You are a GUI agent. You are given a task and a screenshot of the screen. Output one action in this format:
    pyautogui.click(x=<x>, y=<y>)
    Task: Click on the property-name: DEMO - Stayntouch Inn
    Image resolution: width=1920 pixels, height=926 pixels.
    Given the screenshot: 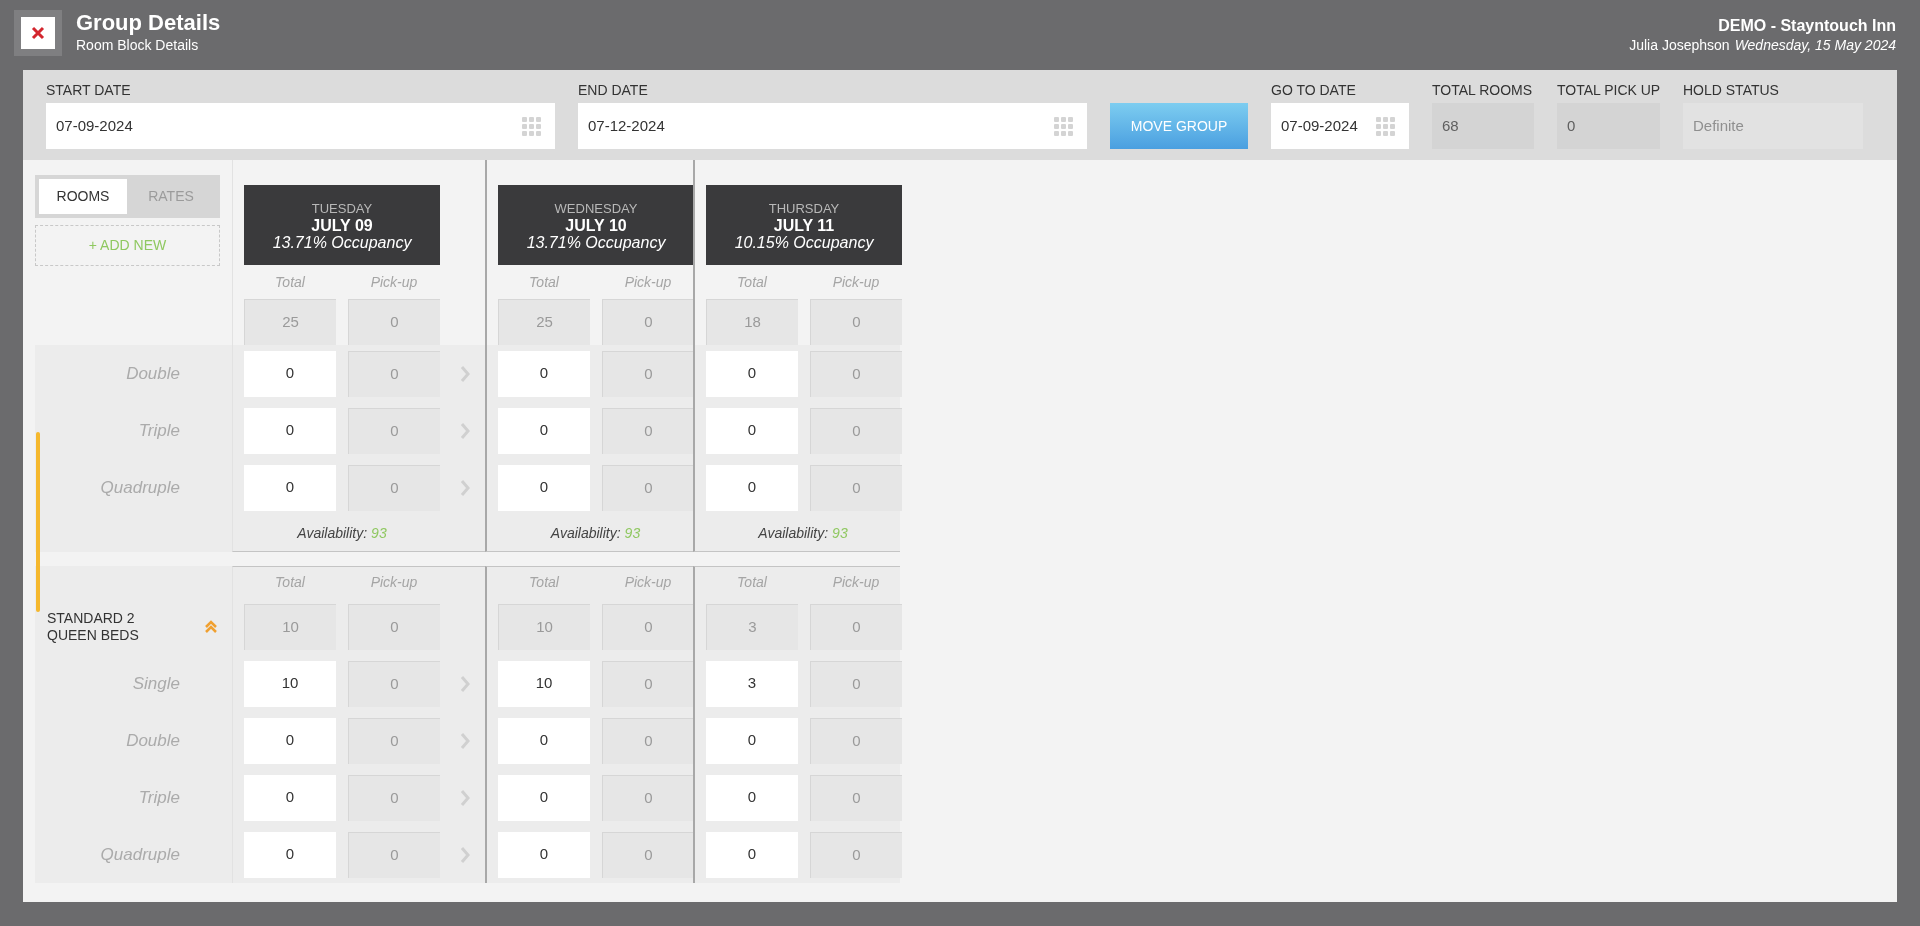 What is the action you would take?
    pyautogui.click(x=1807, y=26)
    